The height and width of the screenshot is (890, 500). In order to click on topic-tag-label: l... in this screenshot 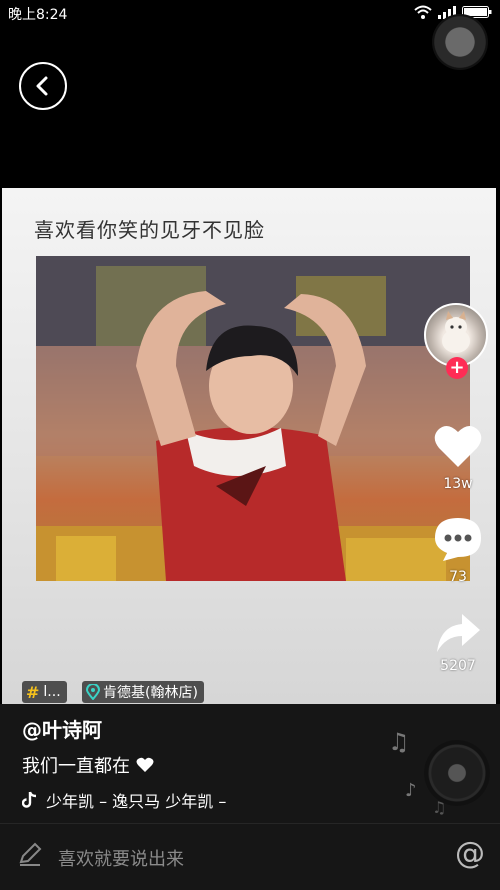, I will do `click(52, 692)`.